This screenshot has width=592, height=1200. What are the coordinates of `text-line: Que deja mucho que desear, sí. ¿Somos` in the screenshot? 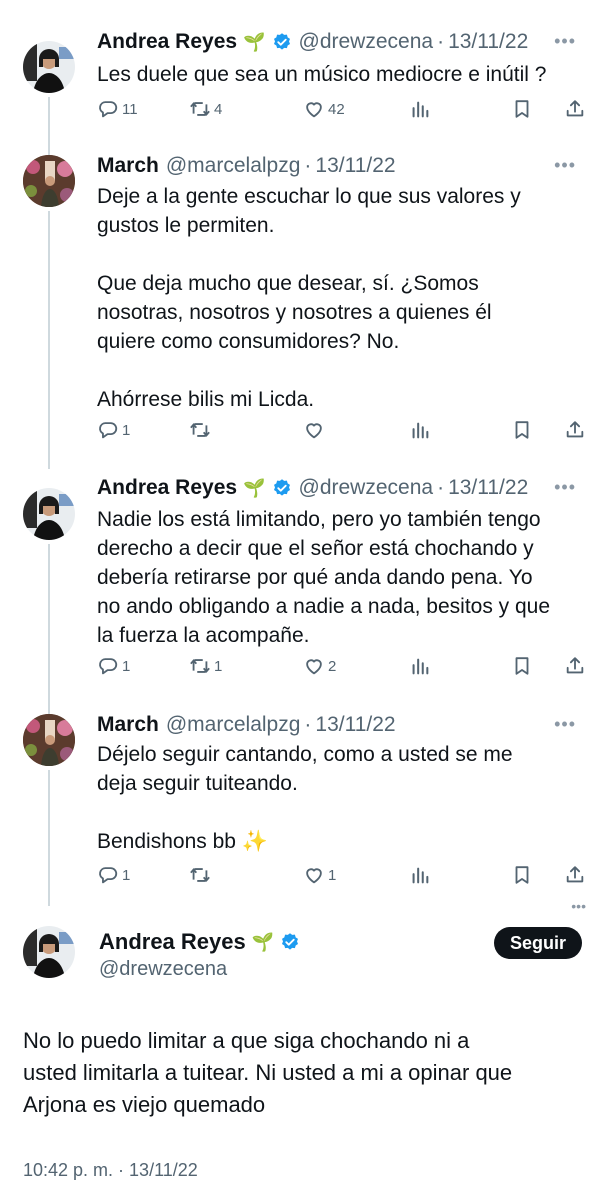 It's located at (288, 283).